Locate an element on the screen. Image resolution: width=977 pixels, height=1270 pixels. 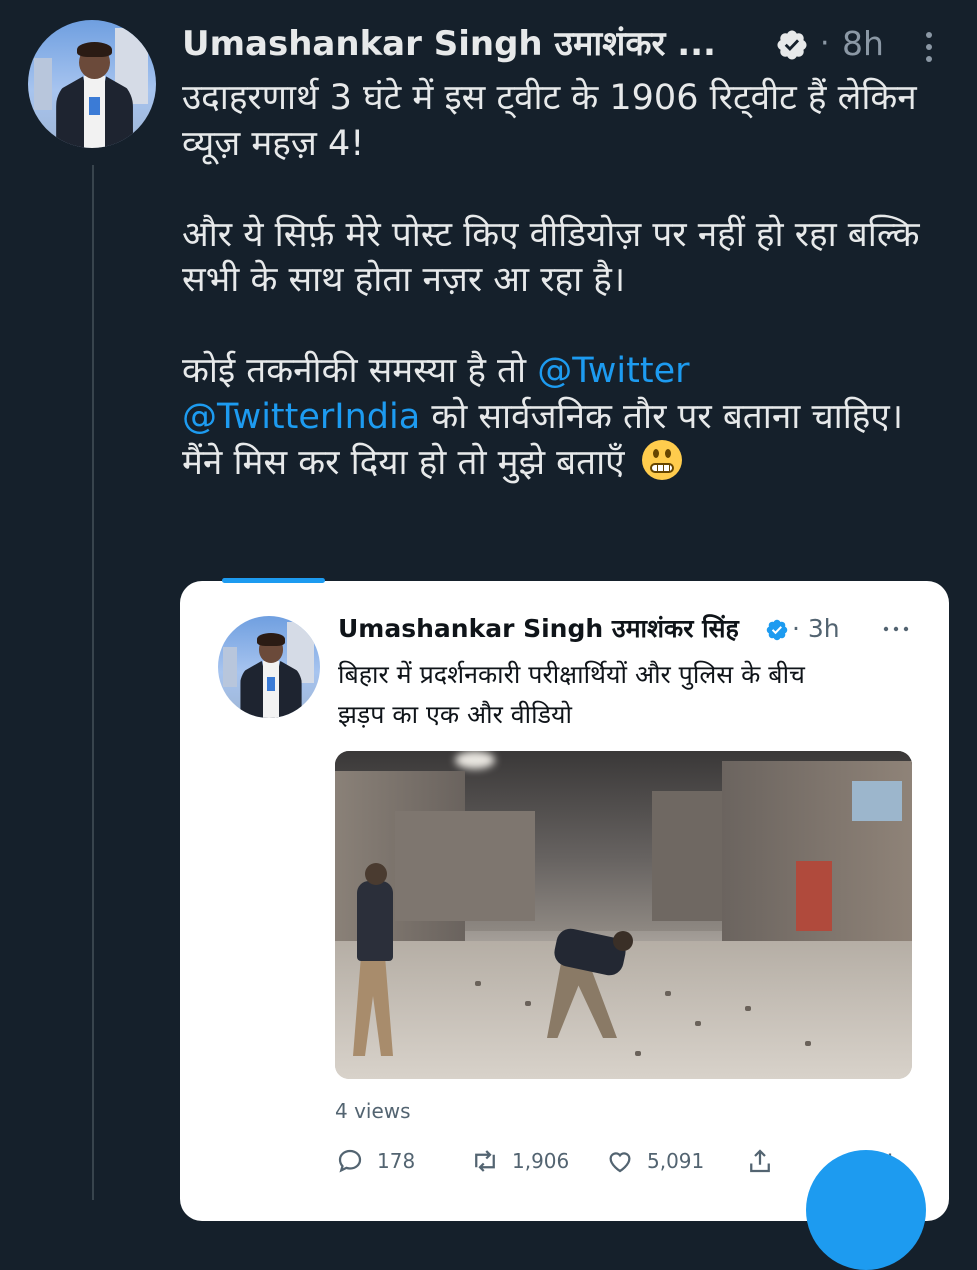
author-avatar is located at coordinates (92, 84).